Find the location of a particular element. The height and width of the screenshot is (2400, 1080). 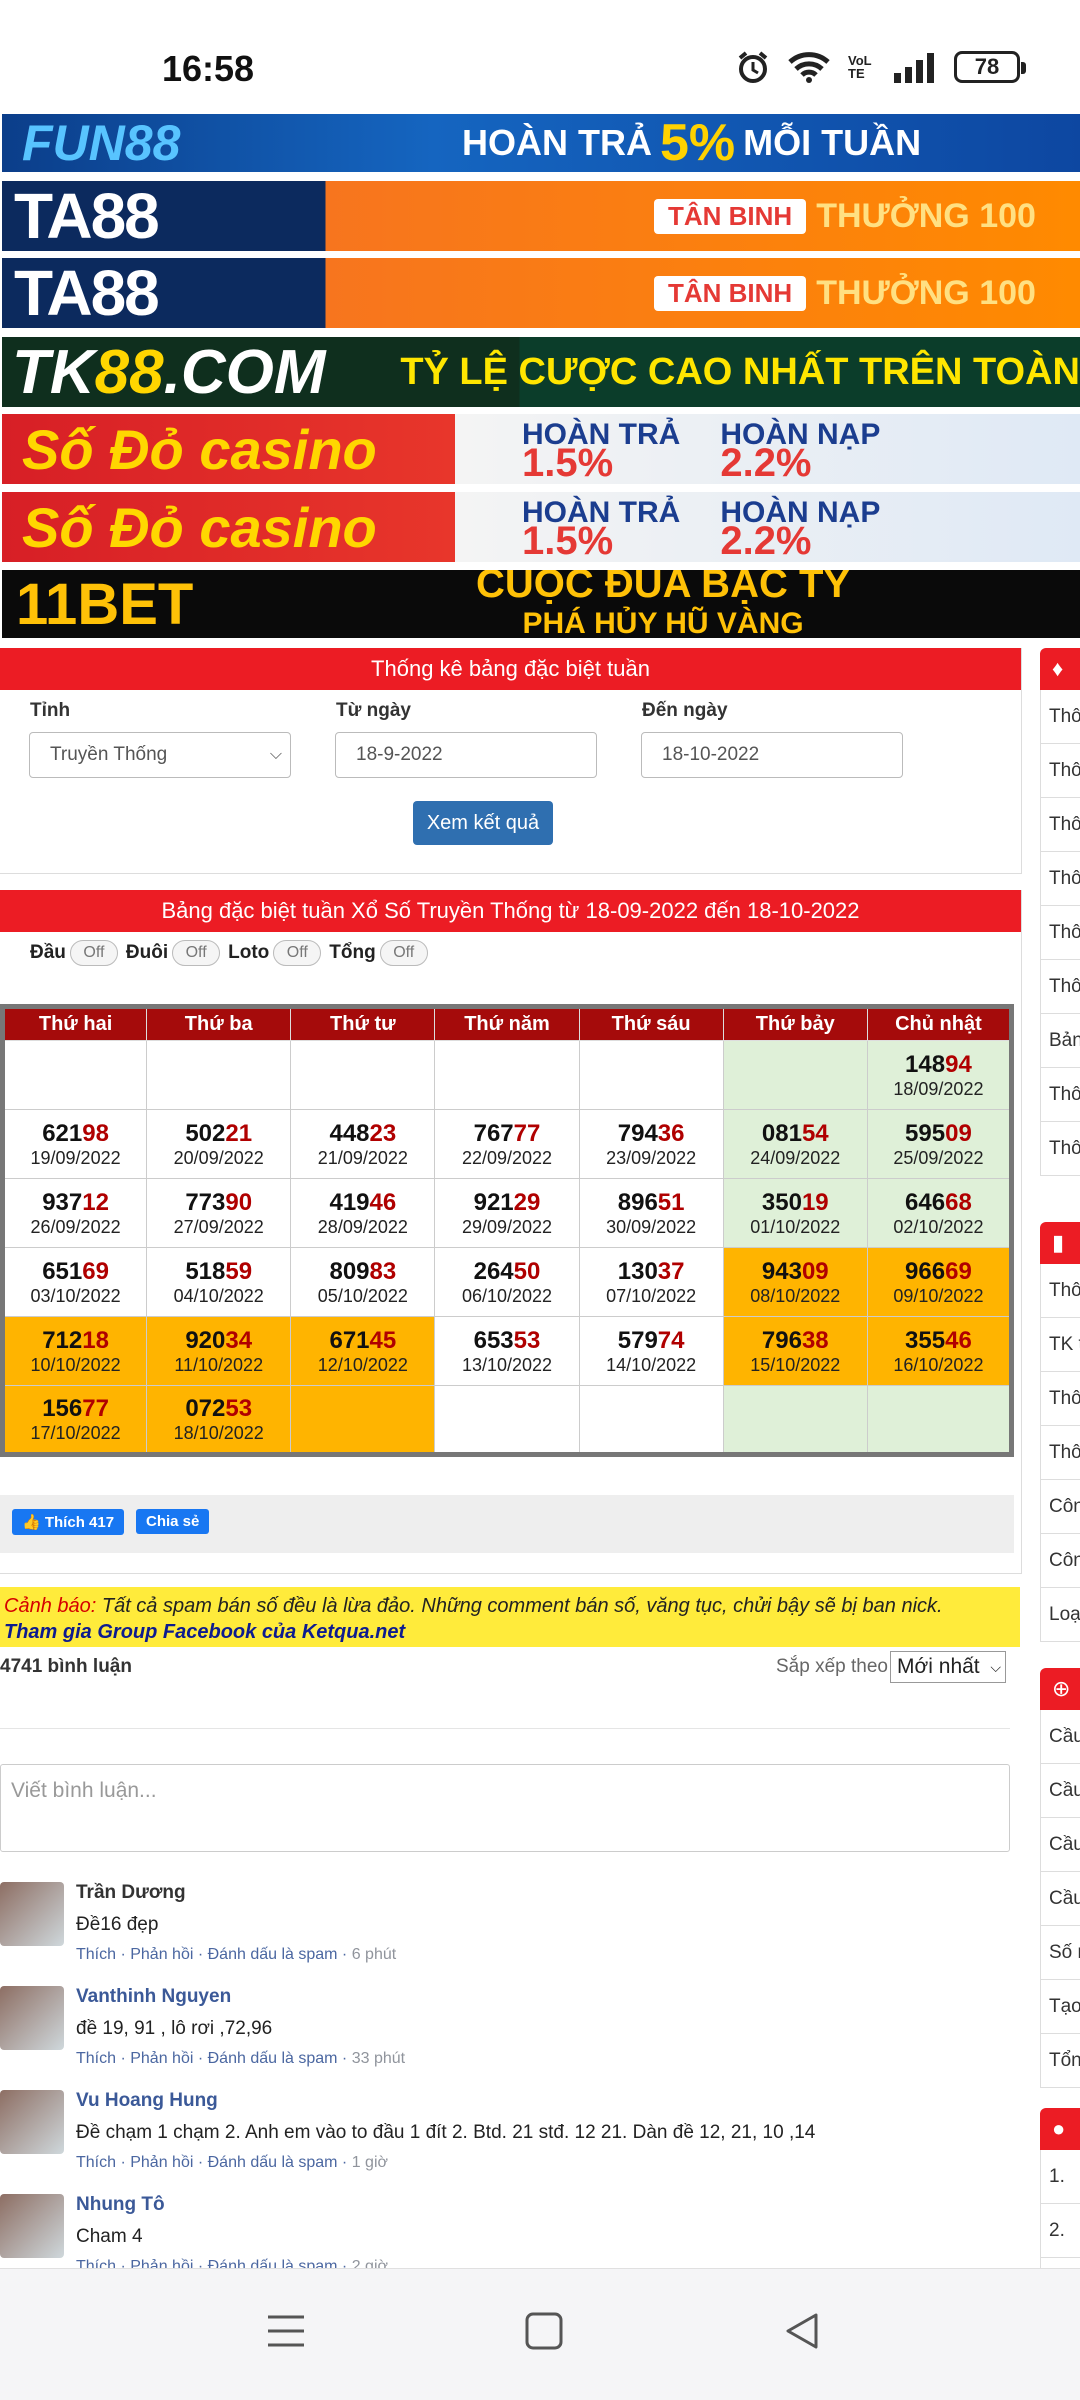

11bet-logo: 11BET is located at coordinates (105, 604).